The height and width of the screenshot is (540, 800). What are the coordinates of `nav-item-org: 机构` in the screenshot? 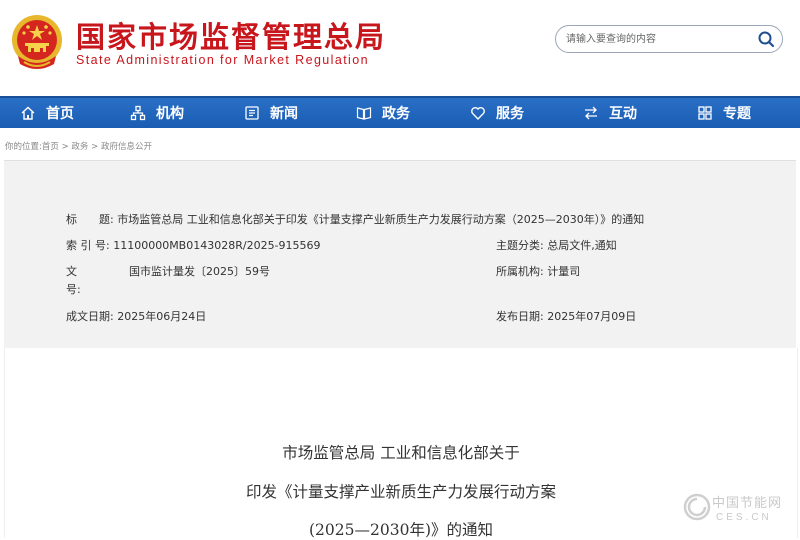 It's located at (157, 113).